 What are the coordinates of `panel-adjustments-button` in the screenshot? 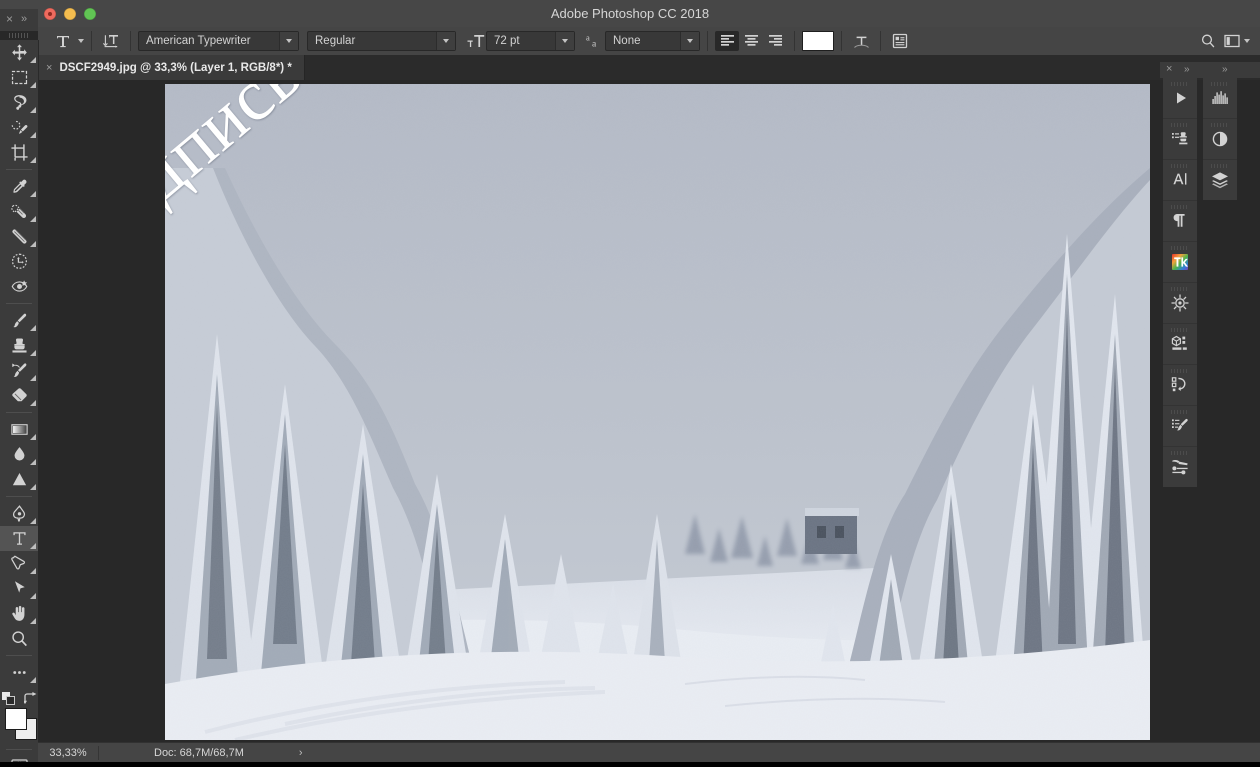 It's located at (1180, 139).